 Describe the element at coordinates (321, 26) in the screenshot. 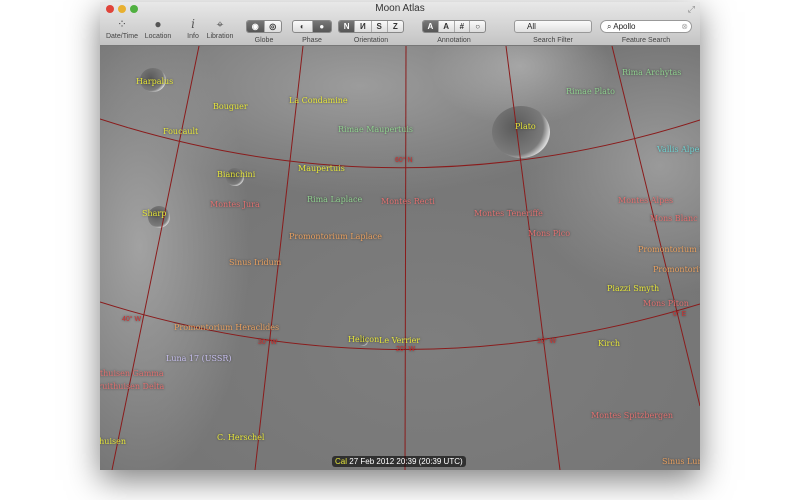

I see `phase-full-button: ●` at that location.